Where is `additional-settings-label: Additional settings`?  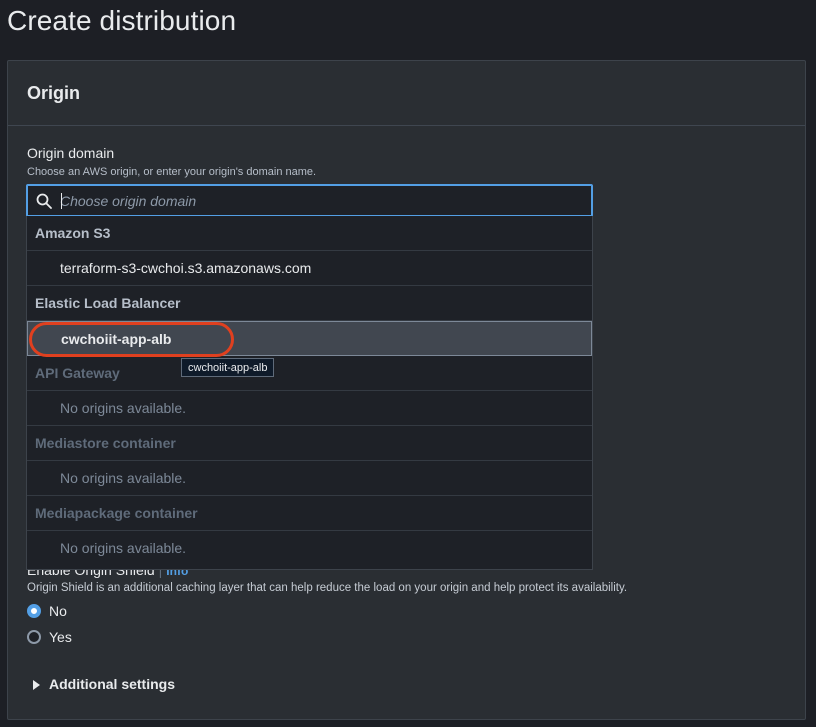 additional-settings-label: Additional settings is located at coordinates (112, 684).